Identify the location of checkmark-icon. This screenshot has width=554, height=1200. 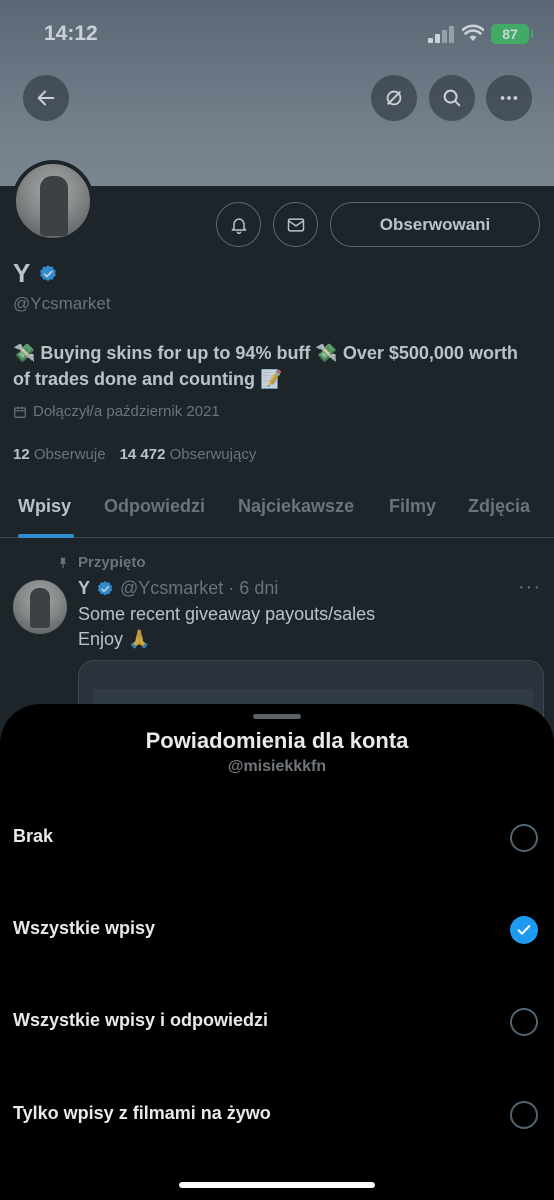
(524, 930).